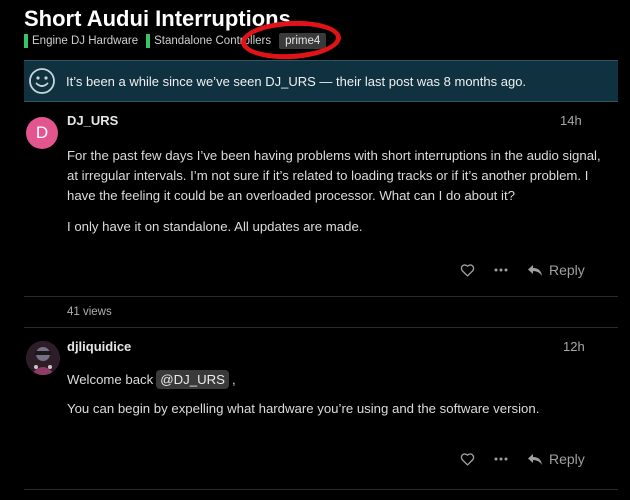 The image size is (630, 500). I want to click on post-username: DJ_URS, so click(92, 120).